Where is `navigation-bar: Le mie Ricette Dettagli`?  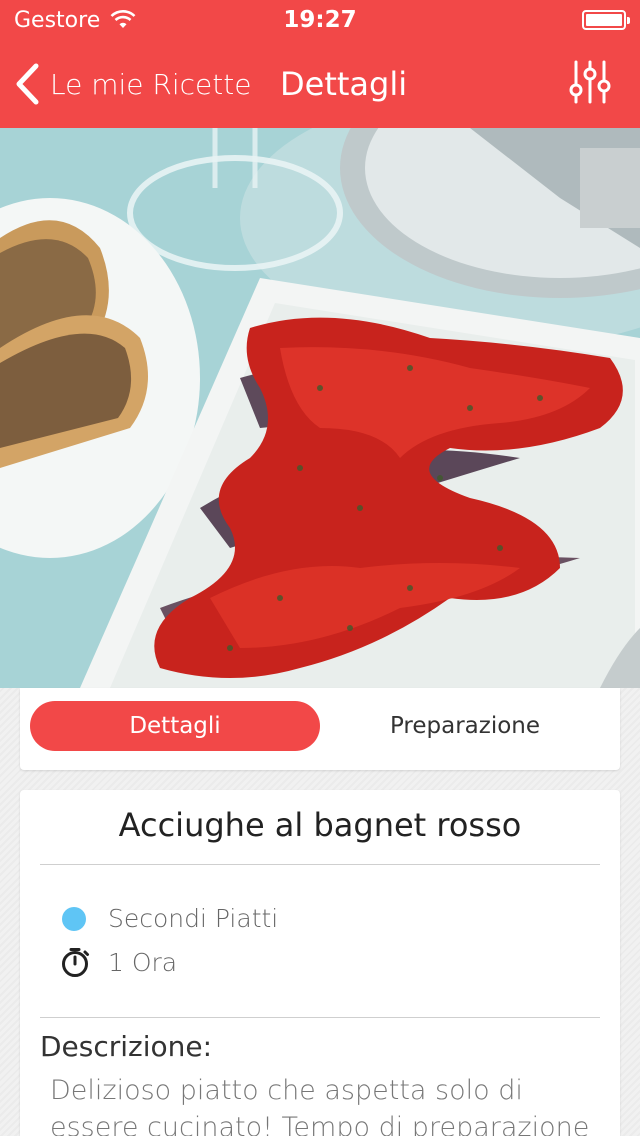
navigation-bar: Le mie Ricette Dettagli is located at coordinates (320, 84).